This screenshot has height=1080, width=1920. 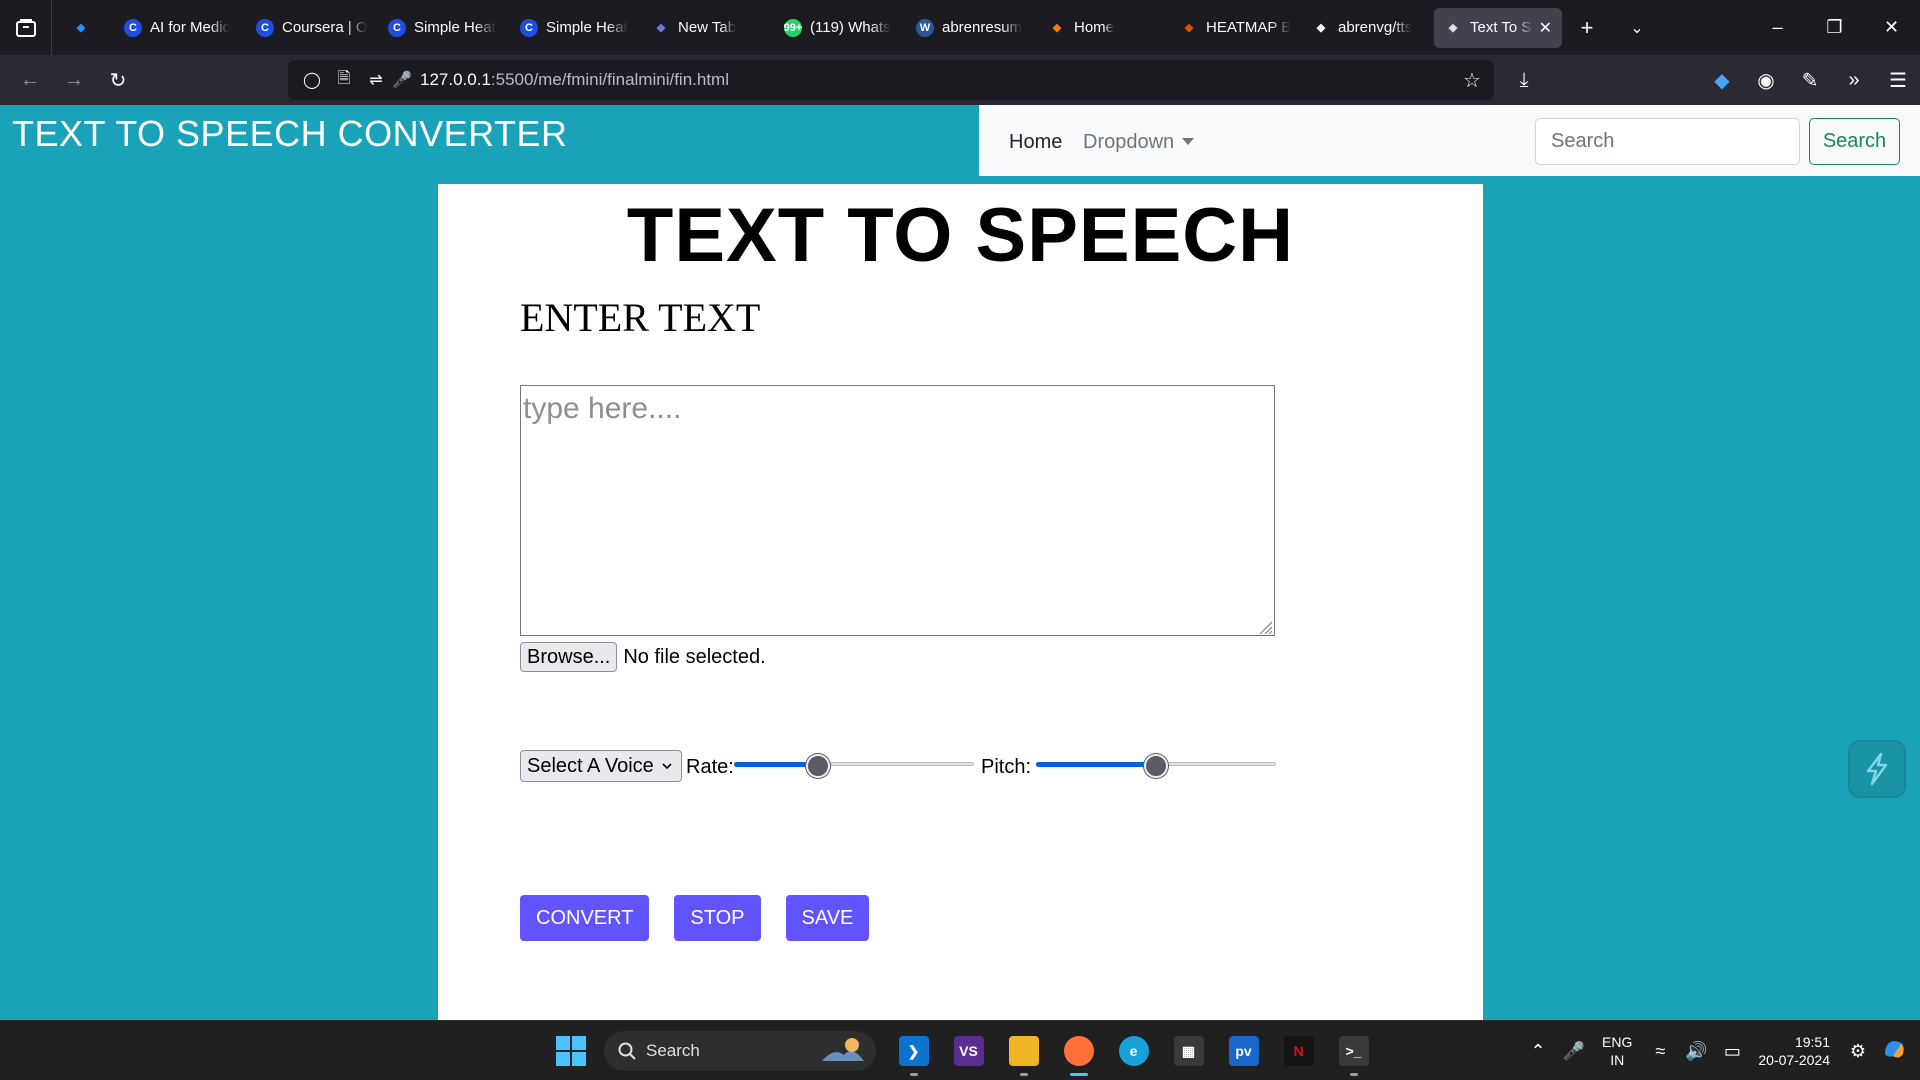 What do you see at coordinates (26, 27) in the screenshot?
I see `tab-list-button` at bounding box center [26, 27].